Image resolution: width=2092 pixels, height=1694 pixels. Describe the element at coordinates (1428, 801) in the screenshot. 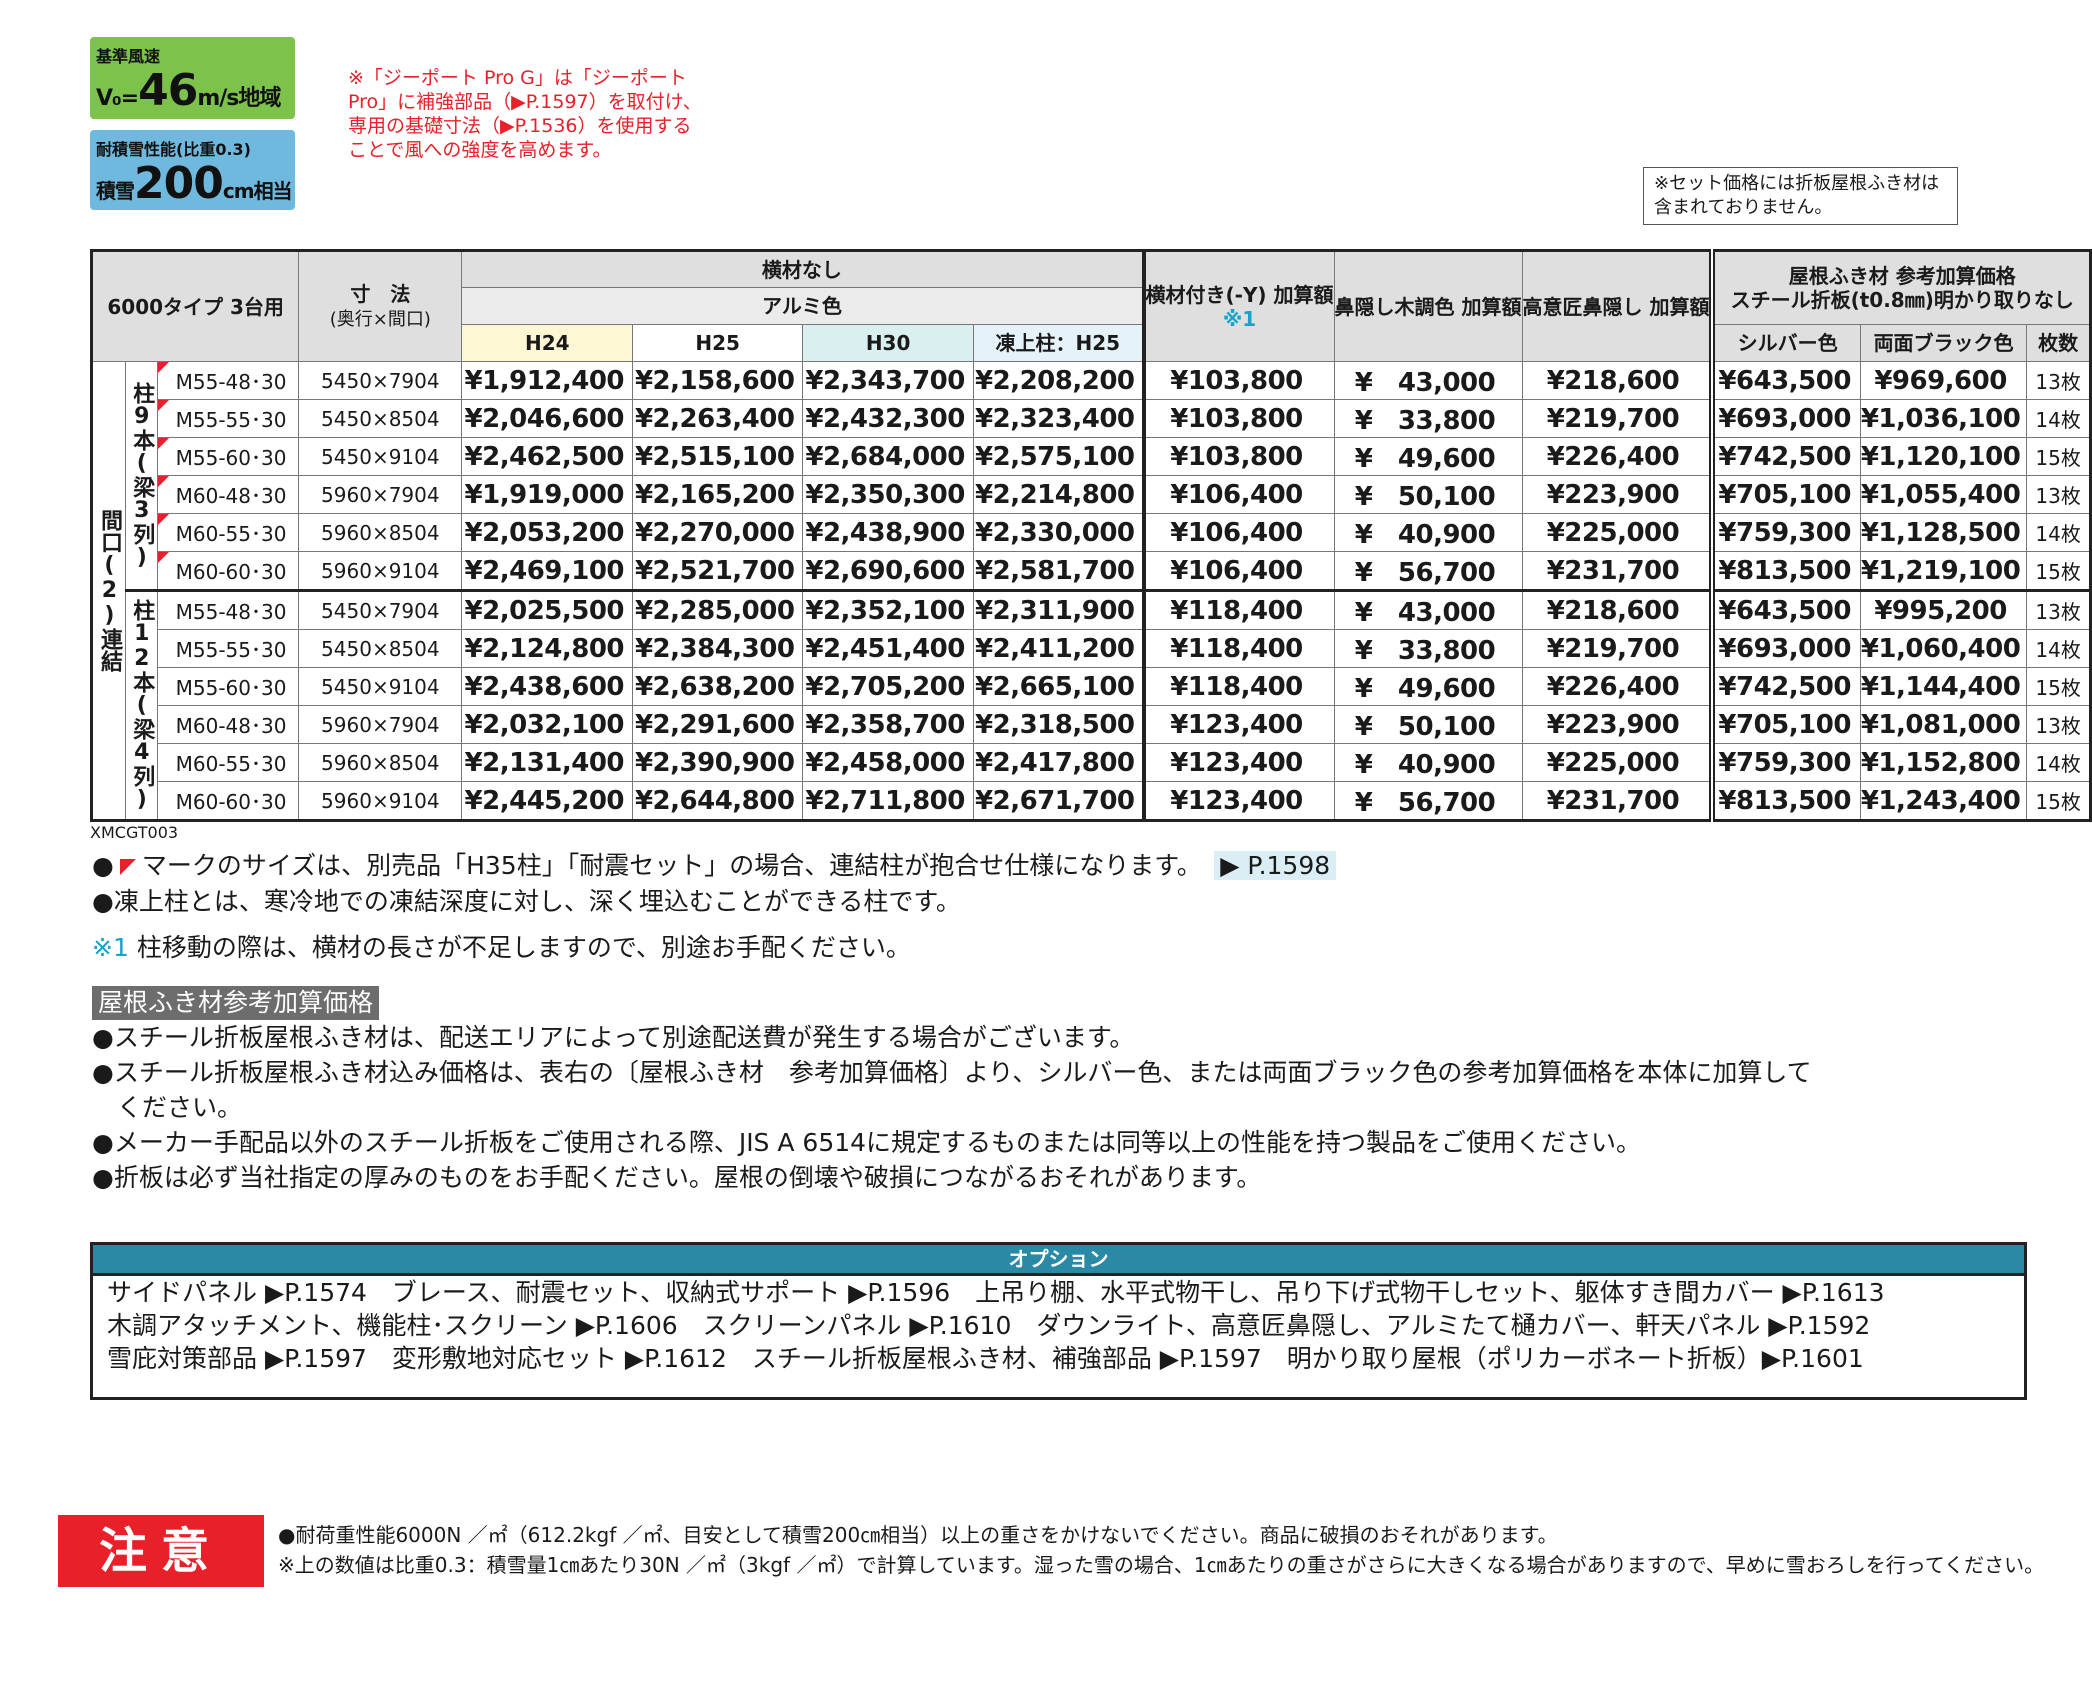

I see `wood-price-cell: ¥ 56,700` at that location.